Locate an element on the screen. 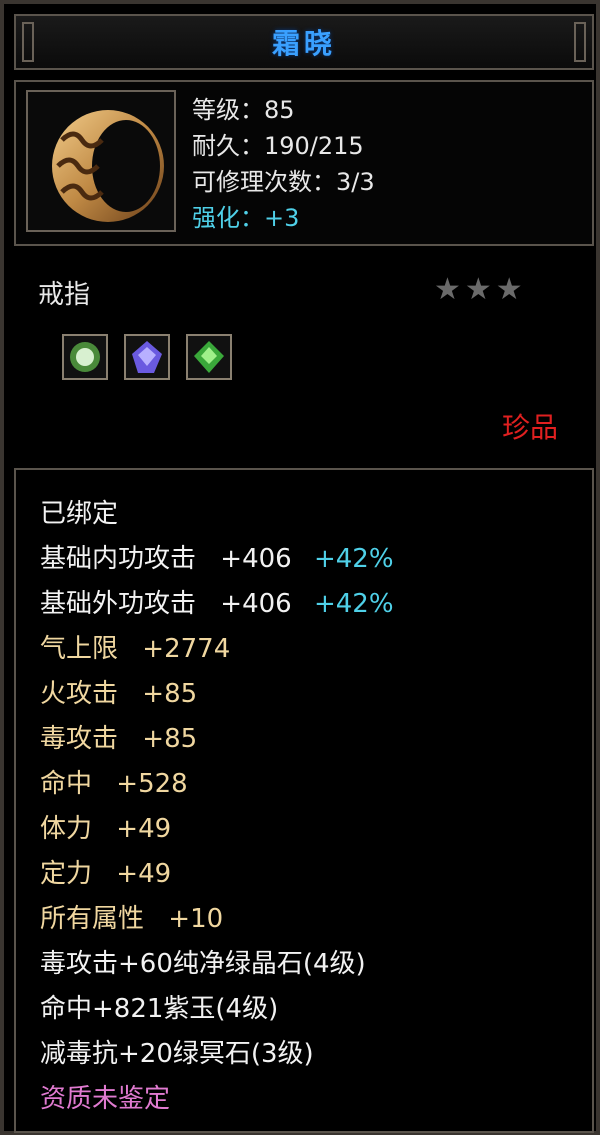 The width and height of the screenshot is (600, 1135). attr-row: 火攻击 +85 is located at coordinates (316, 694).